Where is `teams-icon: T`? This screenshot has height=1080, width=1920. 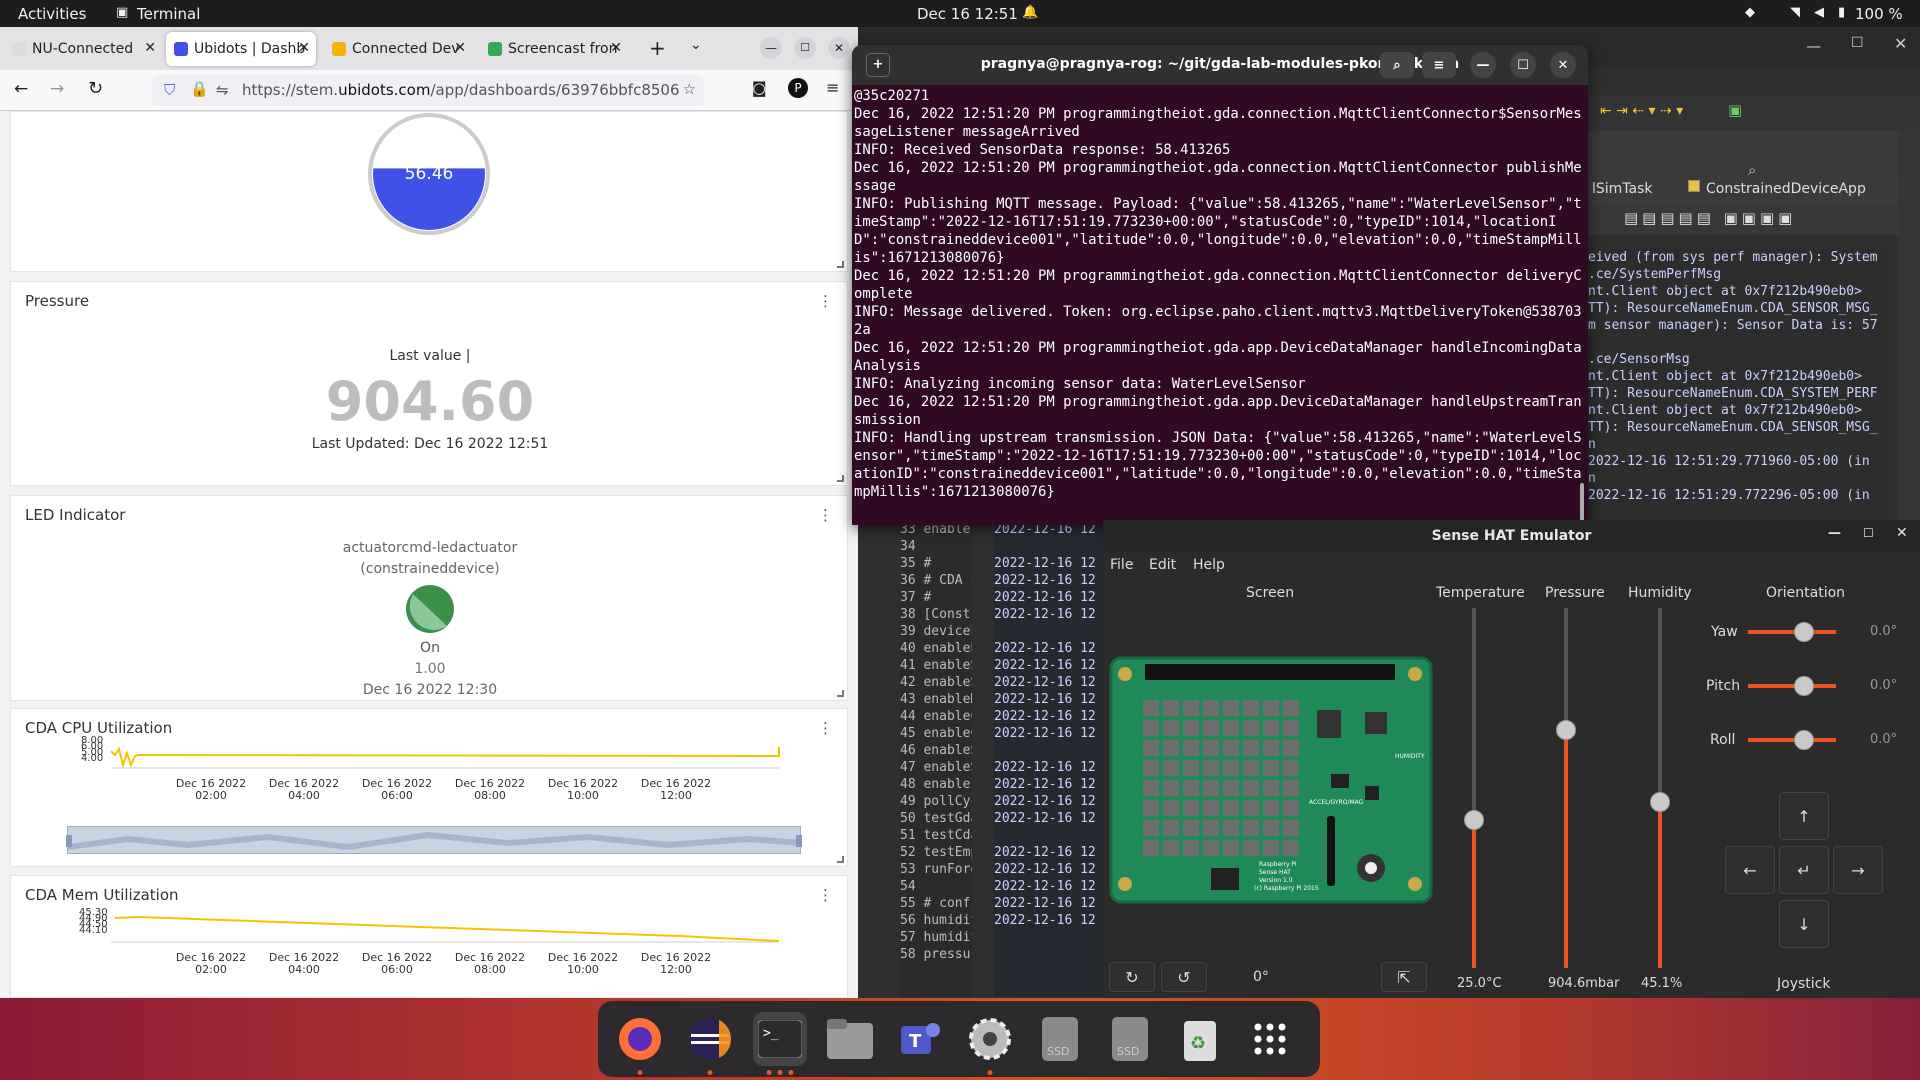
teams-icon: T is located at coordinates (920, 1039).